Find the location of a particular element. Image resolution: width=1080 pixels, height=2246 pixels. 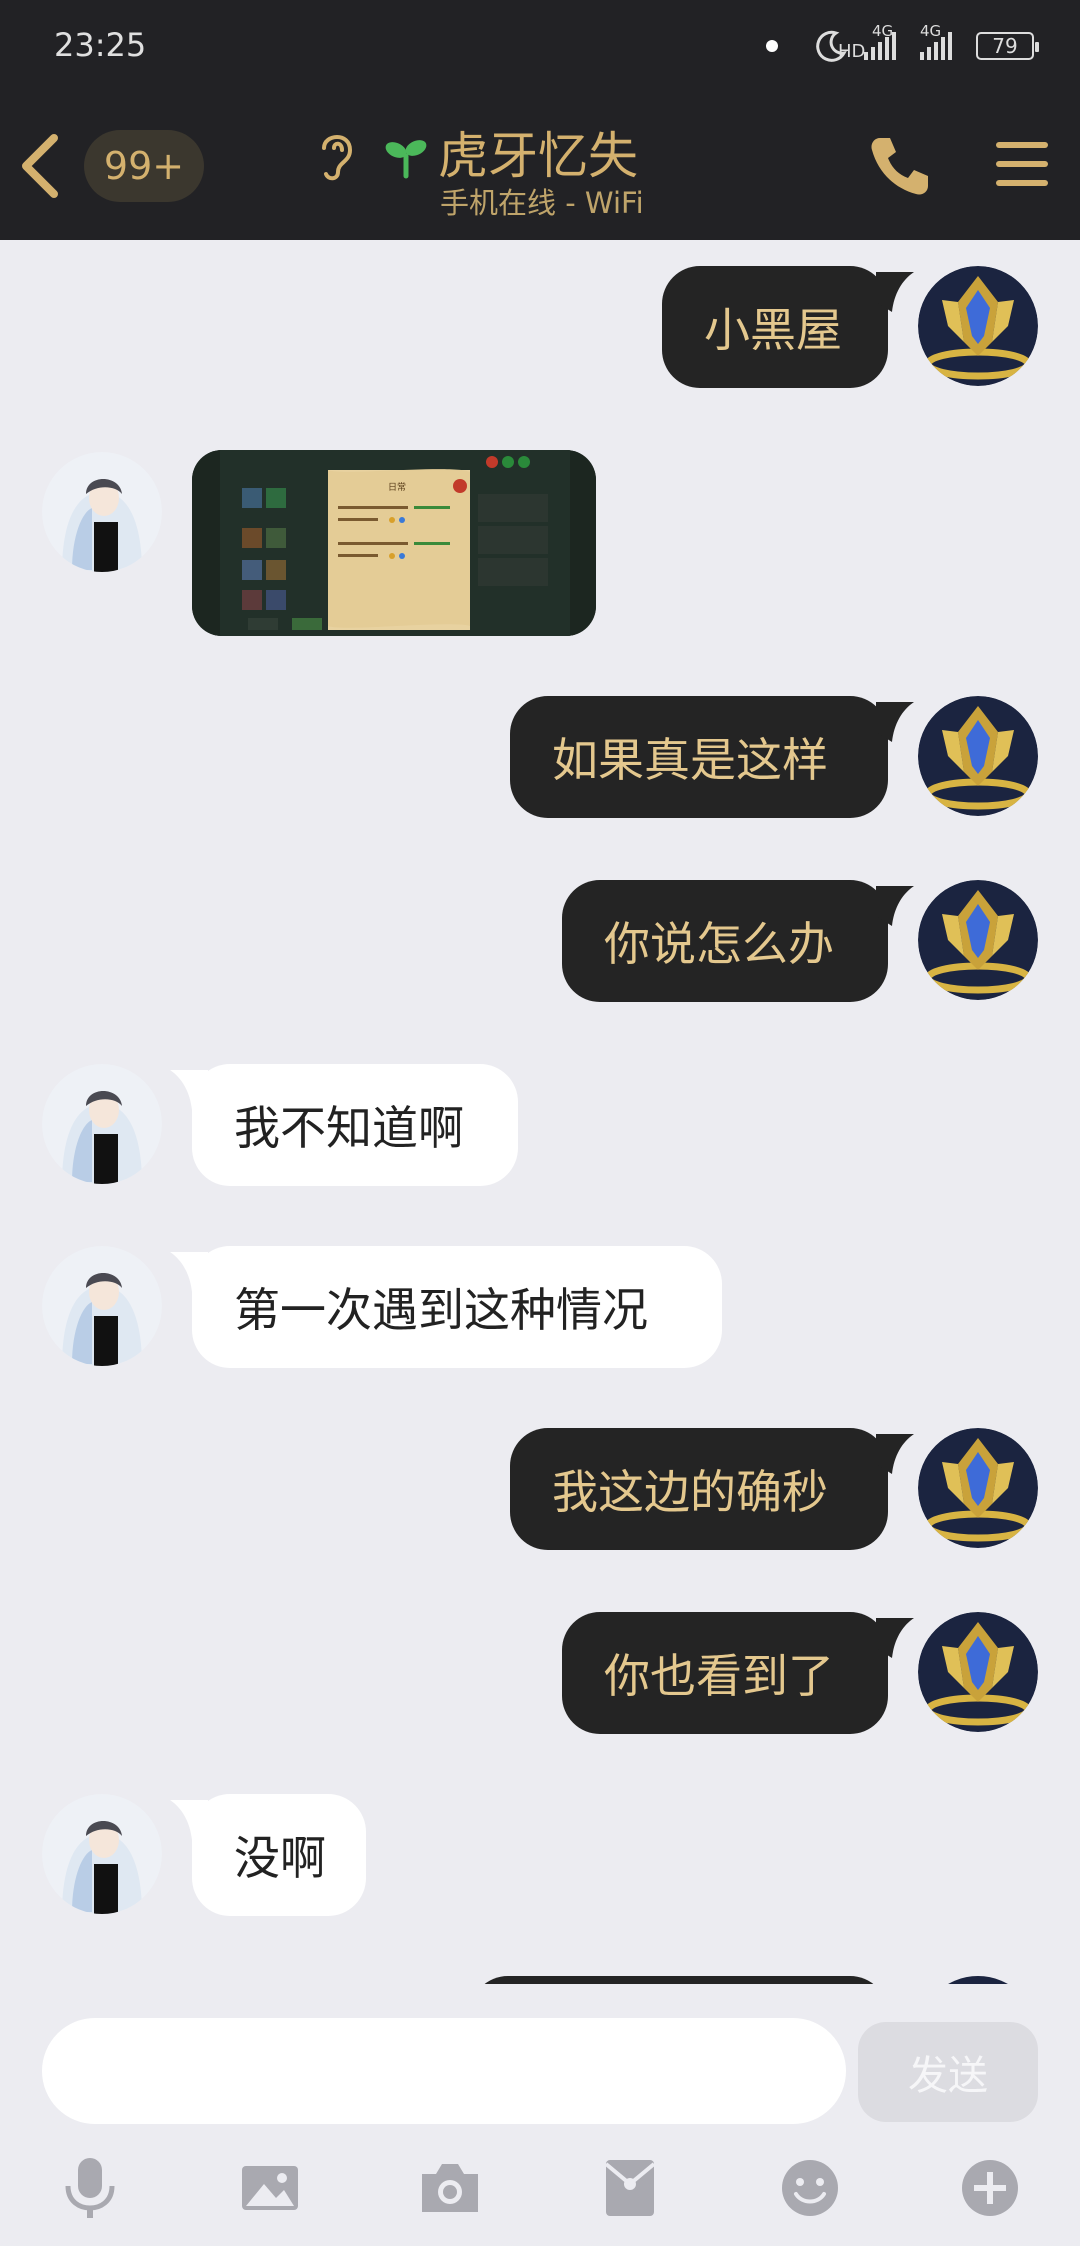

message-bubble-partial is located at coordinates (679, 1980).